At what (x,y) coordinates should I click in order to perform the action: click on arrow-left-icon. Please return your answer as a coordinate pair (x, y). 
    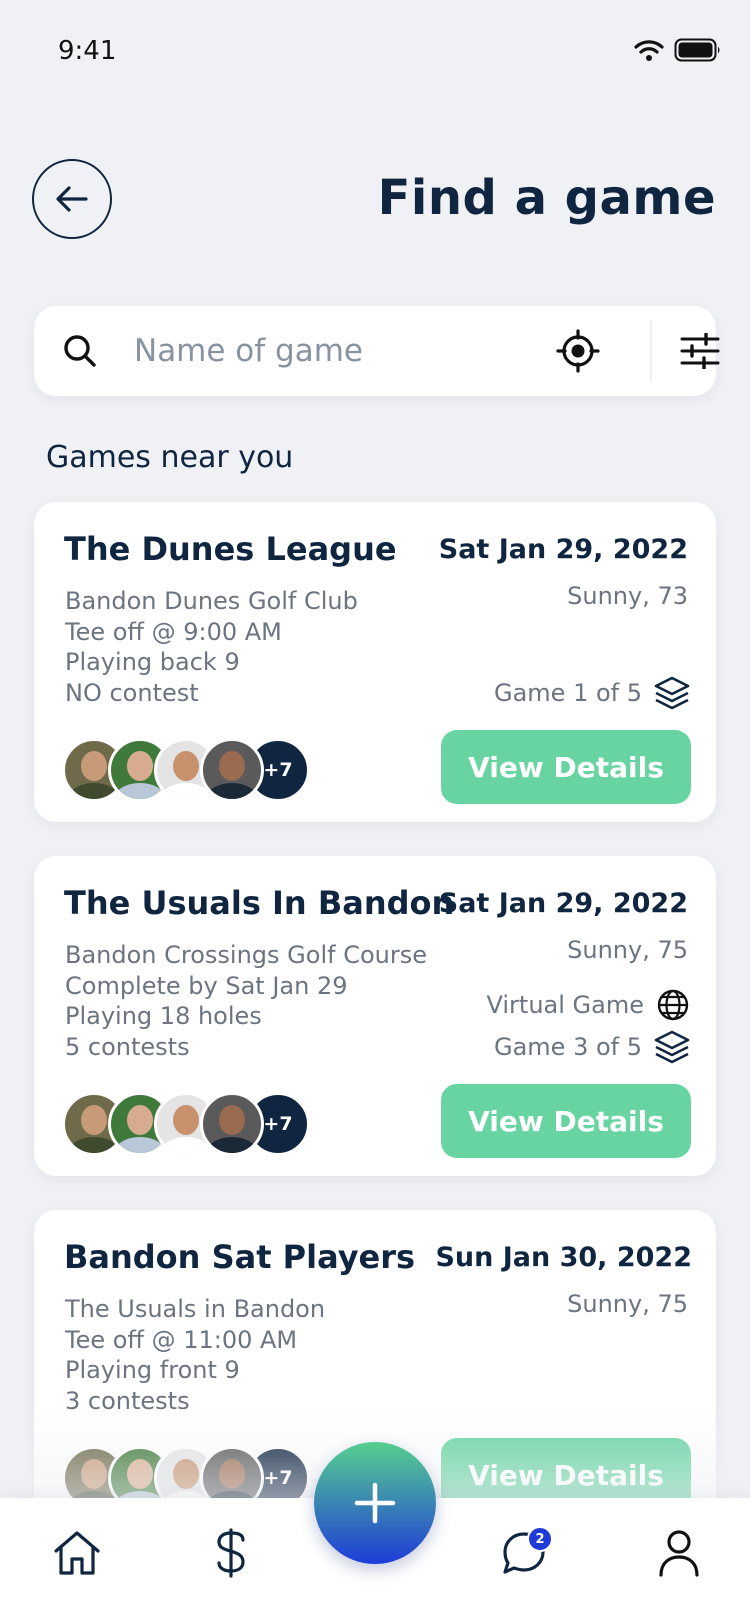
    Looking at the image, I should click on (72, 199).